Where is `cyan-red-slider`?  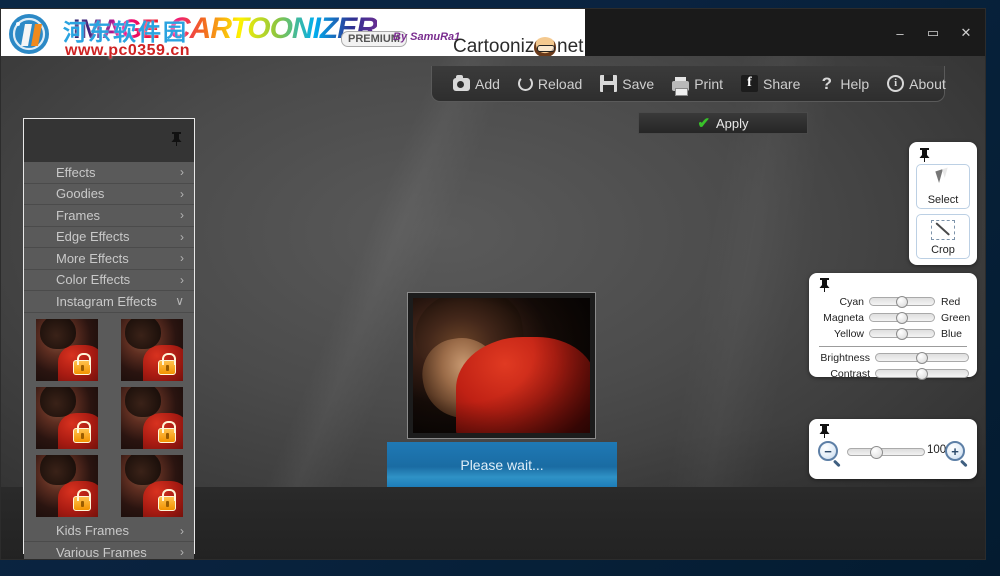
cyan-red-slider is located at coordinates (902, 301).